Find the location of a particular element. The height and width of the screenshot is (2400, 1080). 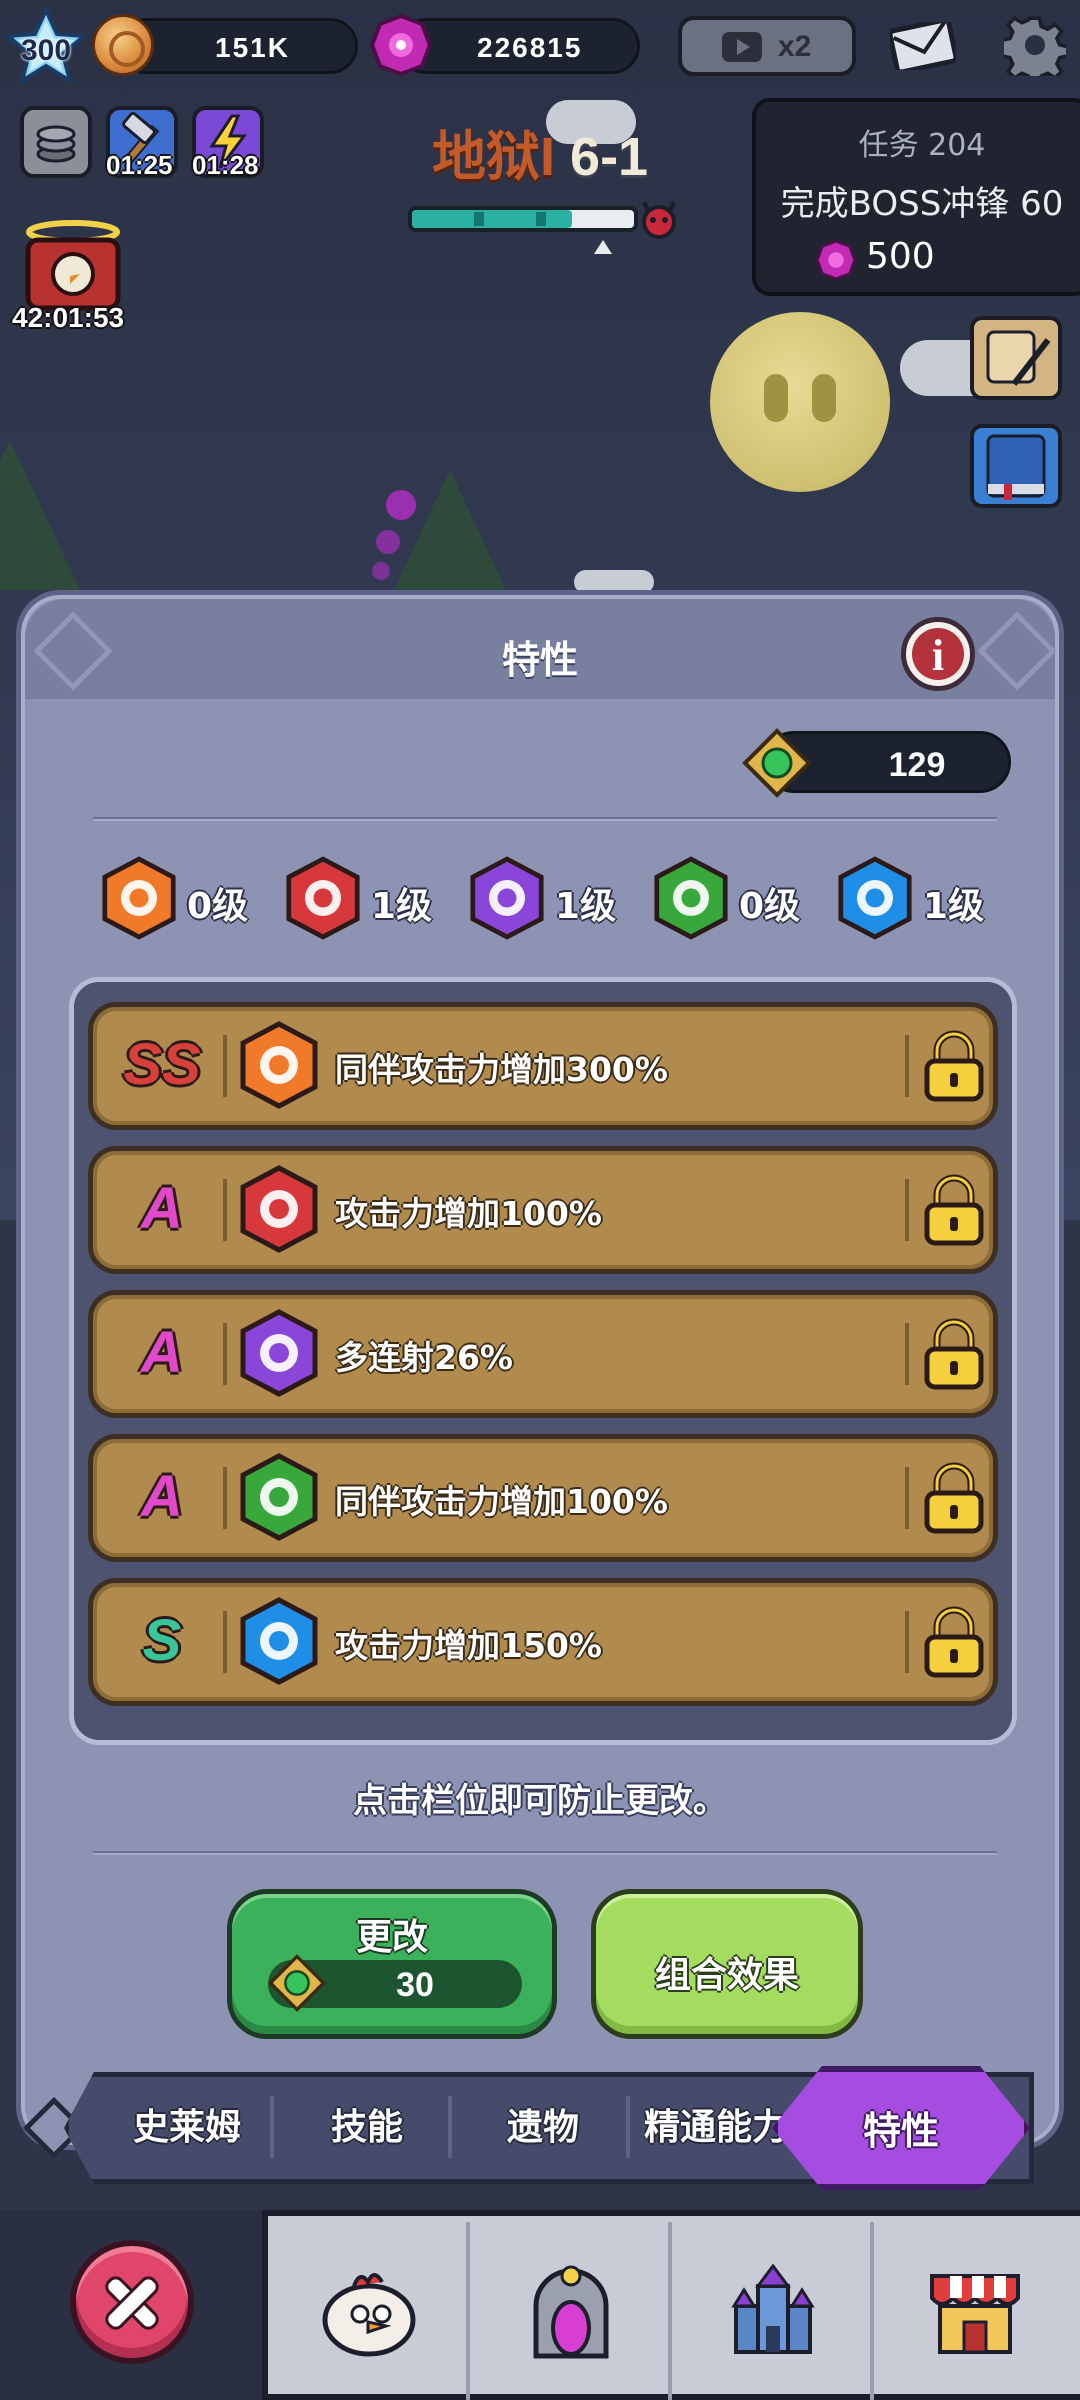

nav-companion is located at coordinates (369, 2311).